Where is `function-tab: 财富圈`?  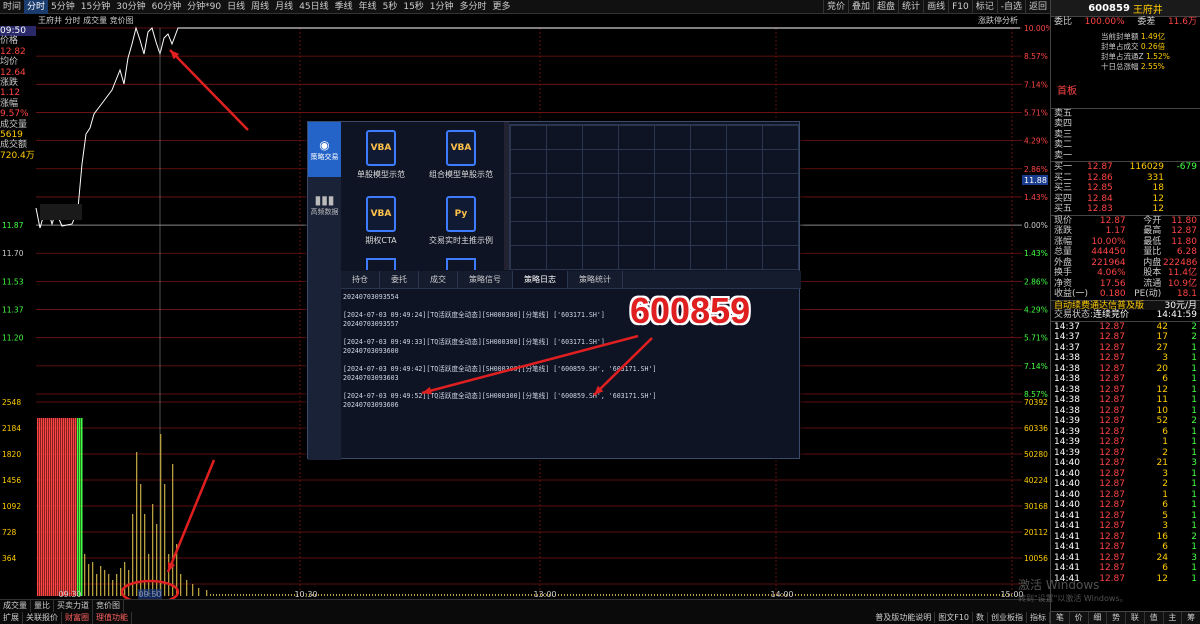
function-tab: 财富圈 is located at coordinates (77, 618).